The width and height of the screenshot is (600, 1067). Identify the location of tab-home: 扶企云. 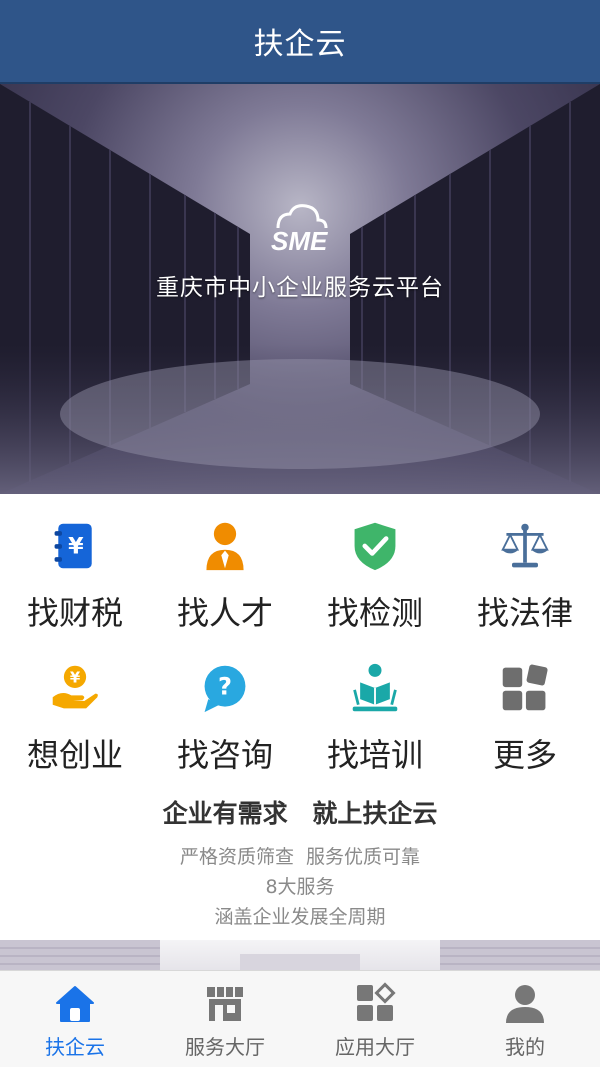
(75, 1019).